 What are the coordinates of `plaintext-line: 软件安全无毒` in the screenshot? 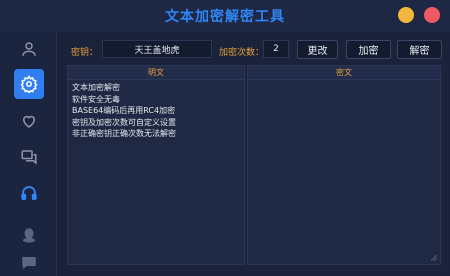 It's located at (96, 99).